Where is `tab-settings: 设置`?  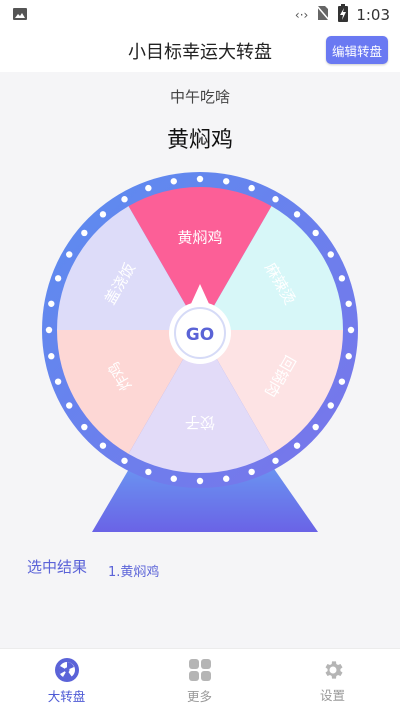
tab-settings: 设置 is located at coordinates (332, 680).